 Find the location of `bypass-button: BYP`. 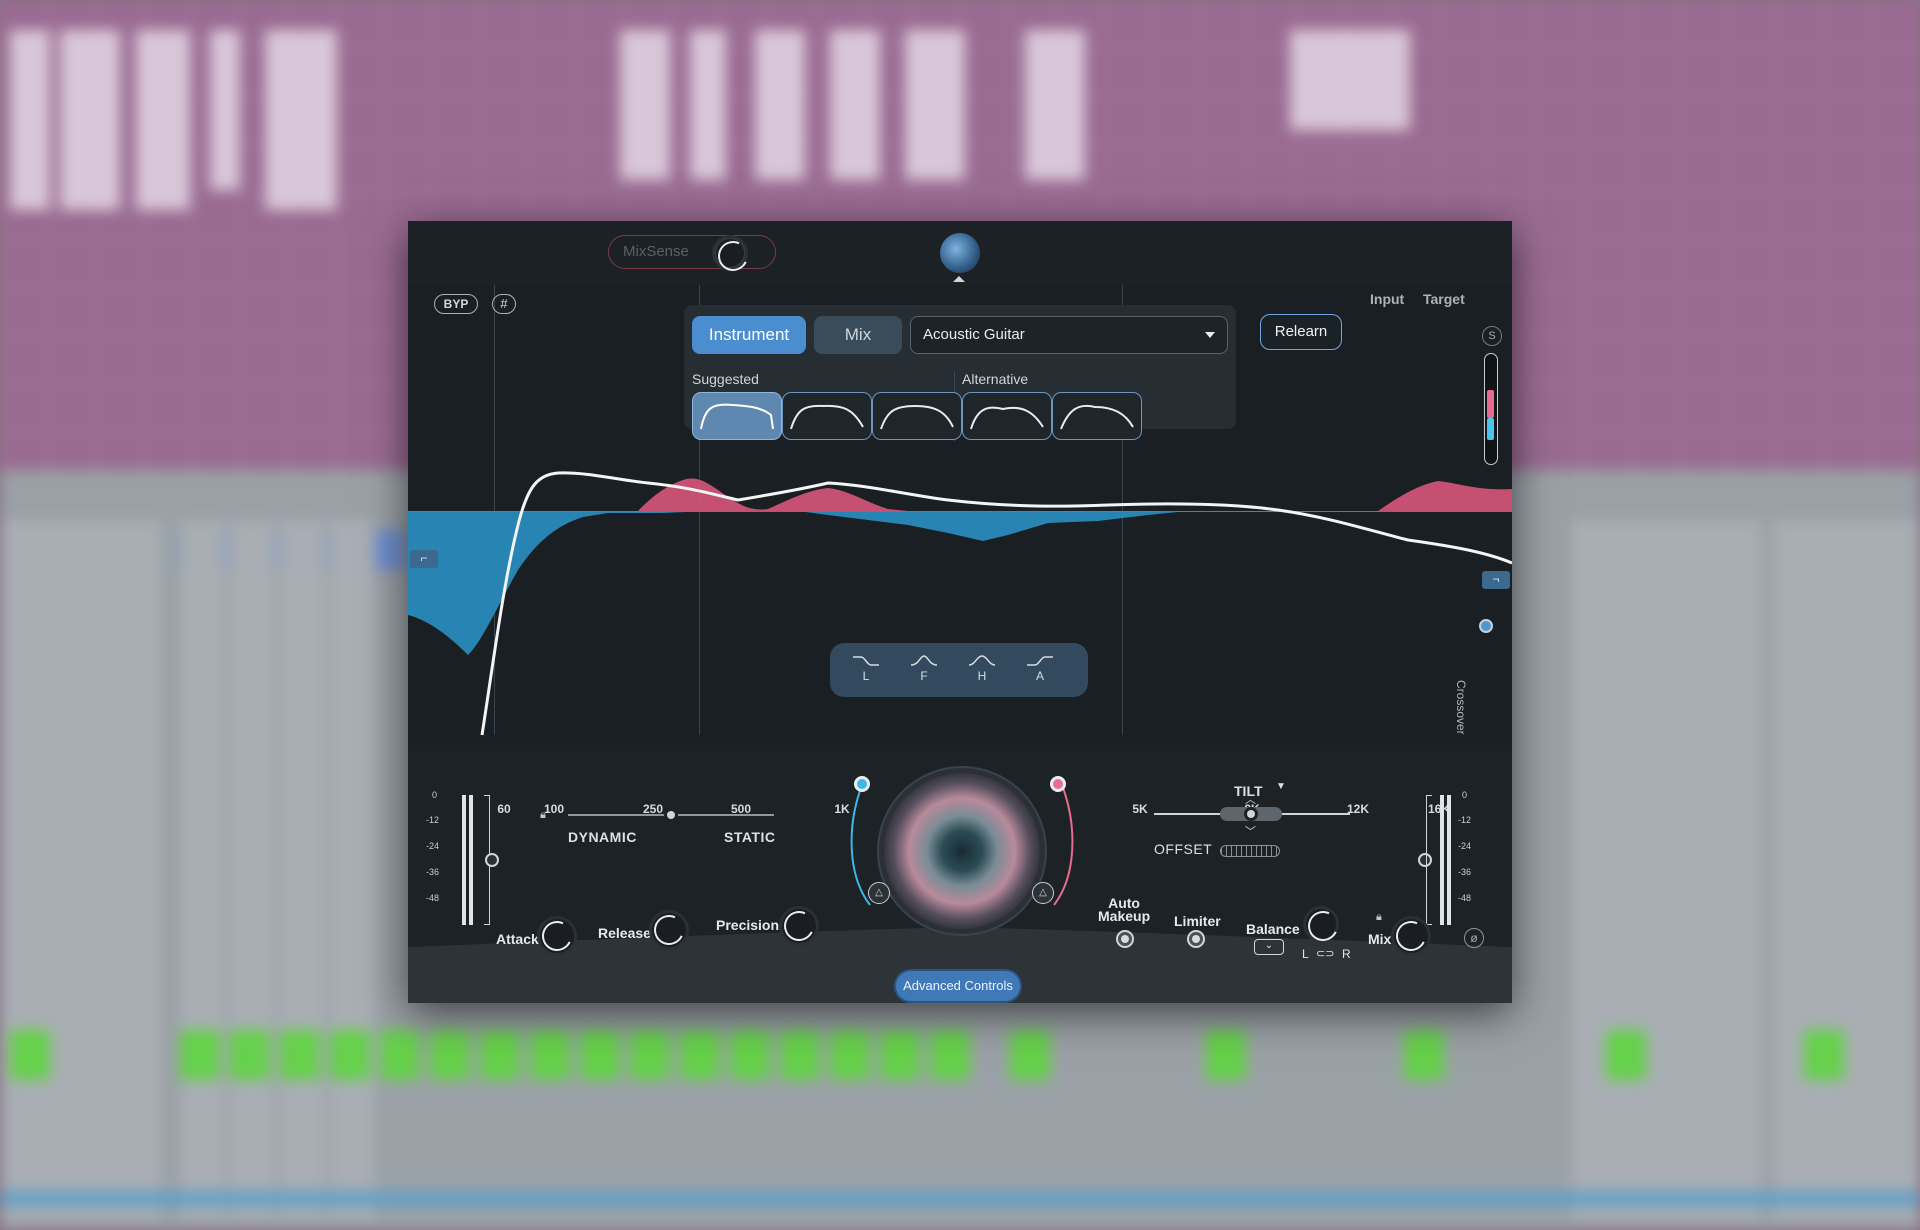

bypass-button: BYP is located at coordinates (456, 304).